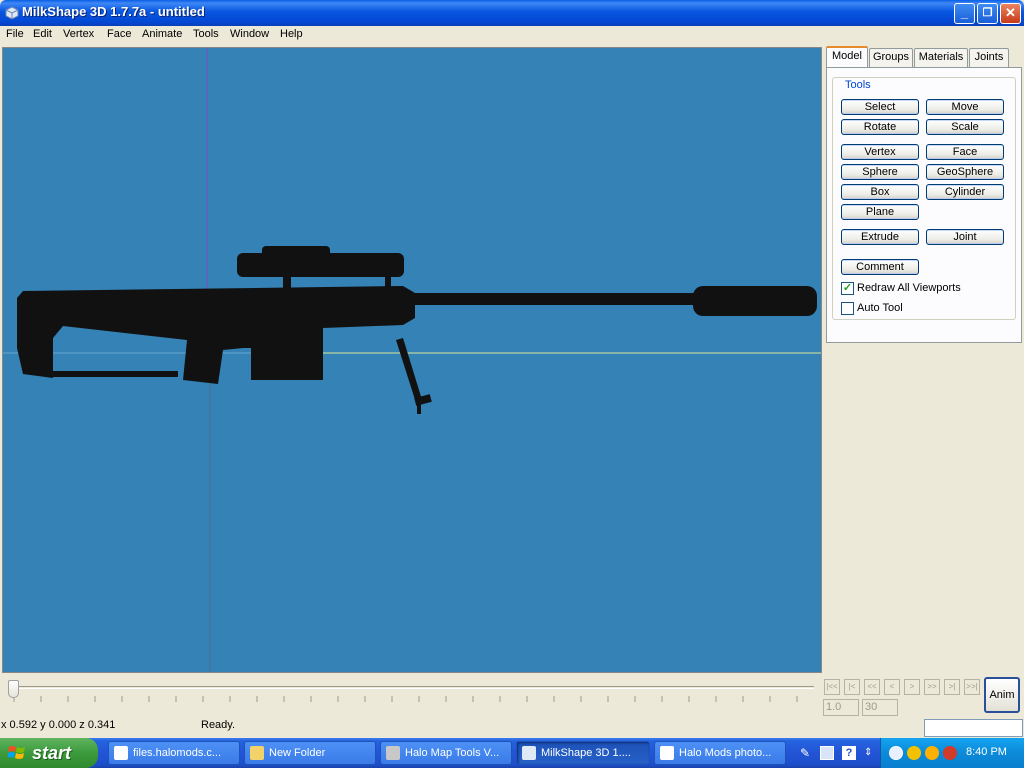 This screenshot has width=1024, height=768. Describe the element at coordinates (880, 212) in the screenshot. I see `plane-button: Plane` at that location.